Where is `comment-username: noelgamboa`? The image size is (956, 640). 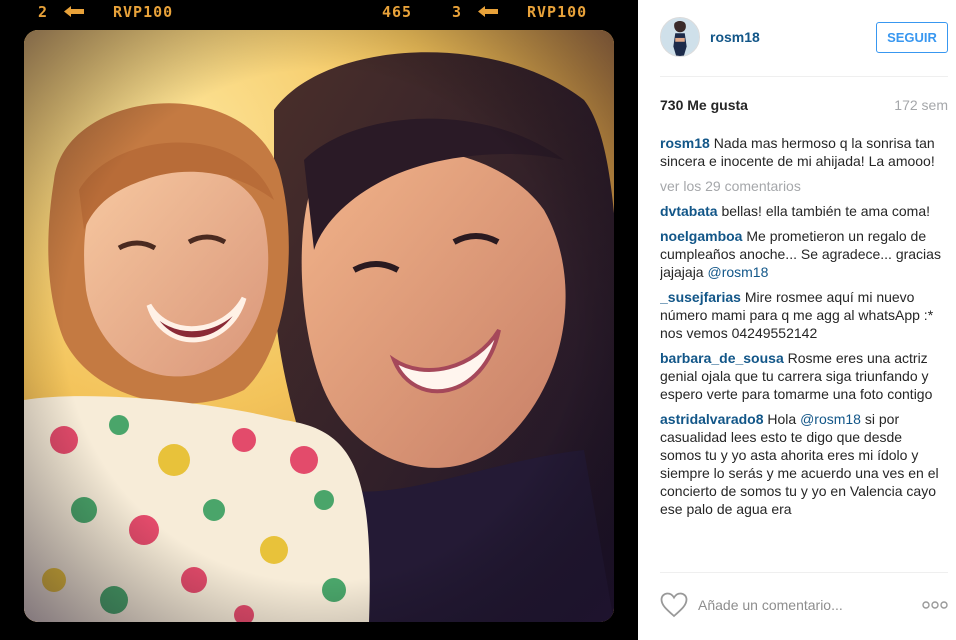
comment-username: noelgamboa is located at coordinates (701, 236).